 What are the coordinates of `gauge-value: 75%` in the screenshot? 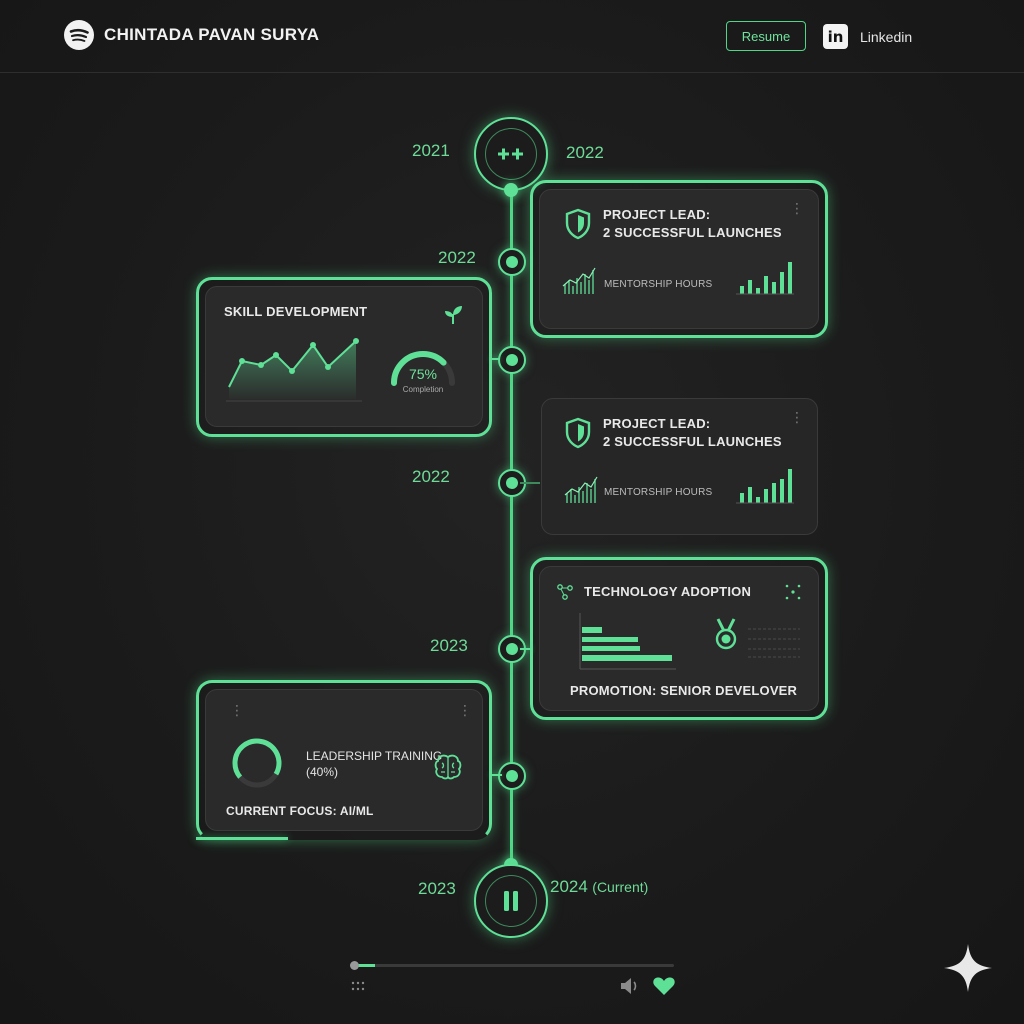 It's located at (423, 374).